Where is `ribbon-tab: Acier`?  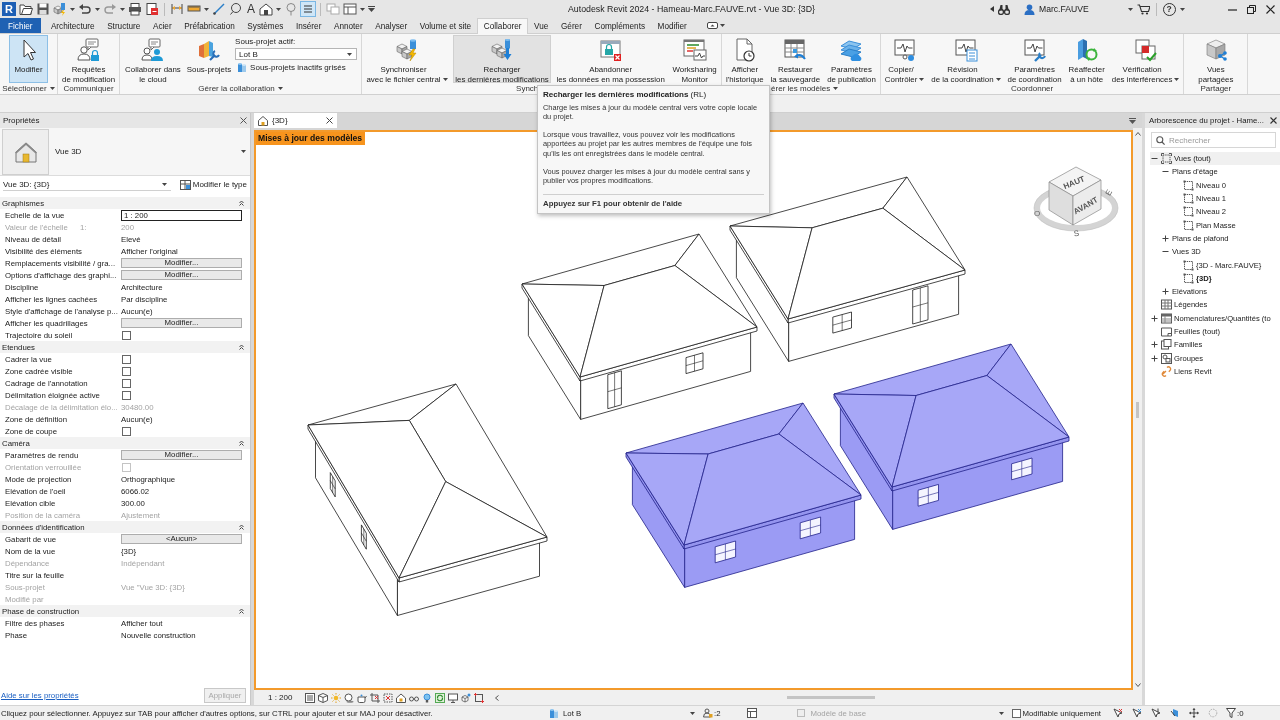
ribbon-tab: Acier is located at coordinates (162, 25).